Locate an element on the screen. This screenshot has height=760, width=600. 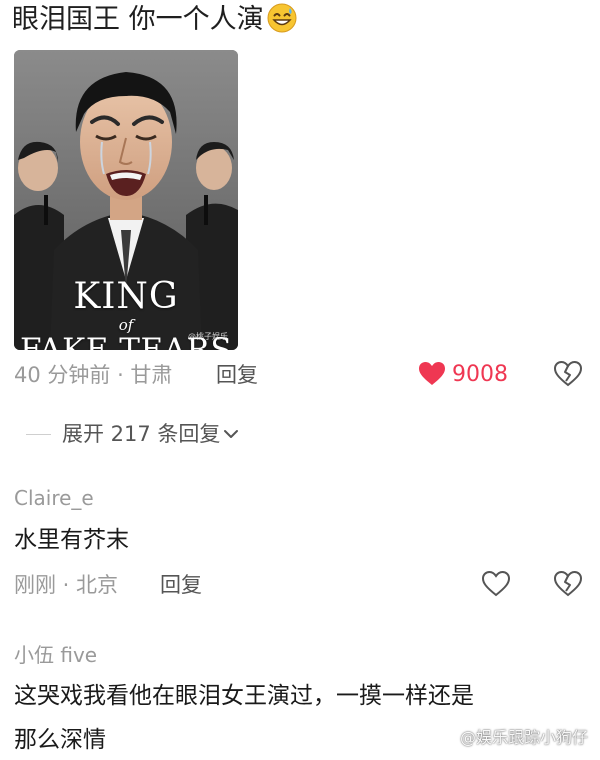
top-comment-like-count: 9008 is located at coordinates (480, 374).